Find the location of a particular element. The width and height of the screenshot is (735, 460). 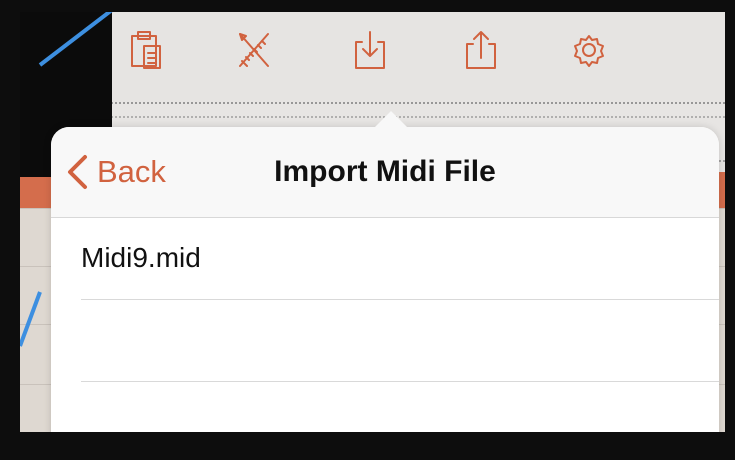

frame-bottom is located at coordinates (367, 446).